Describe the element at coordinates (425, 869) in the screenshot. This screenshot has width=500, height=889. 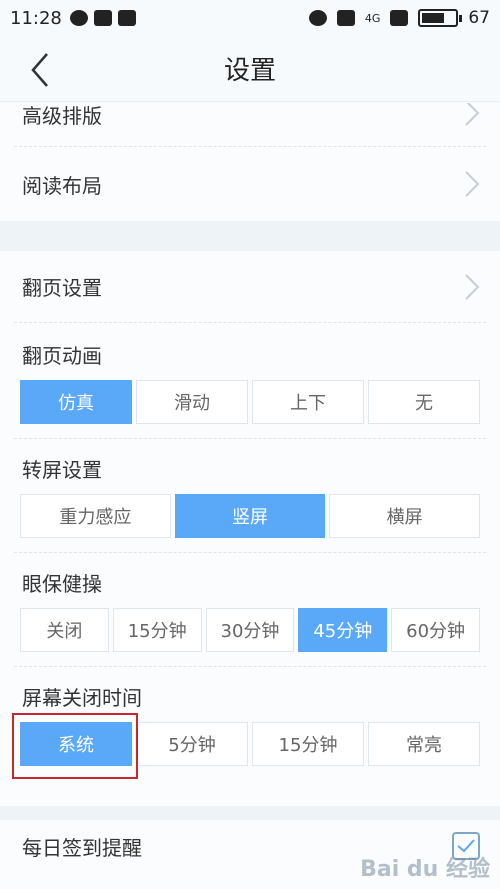
I see `watermark: Bai du 经验` at that location.